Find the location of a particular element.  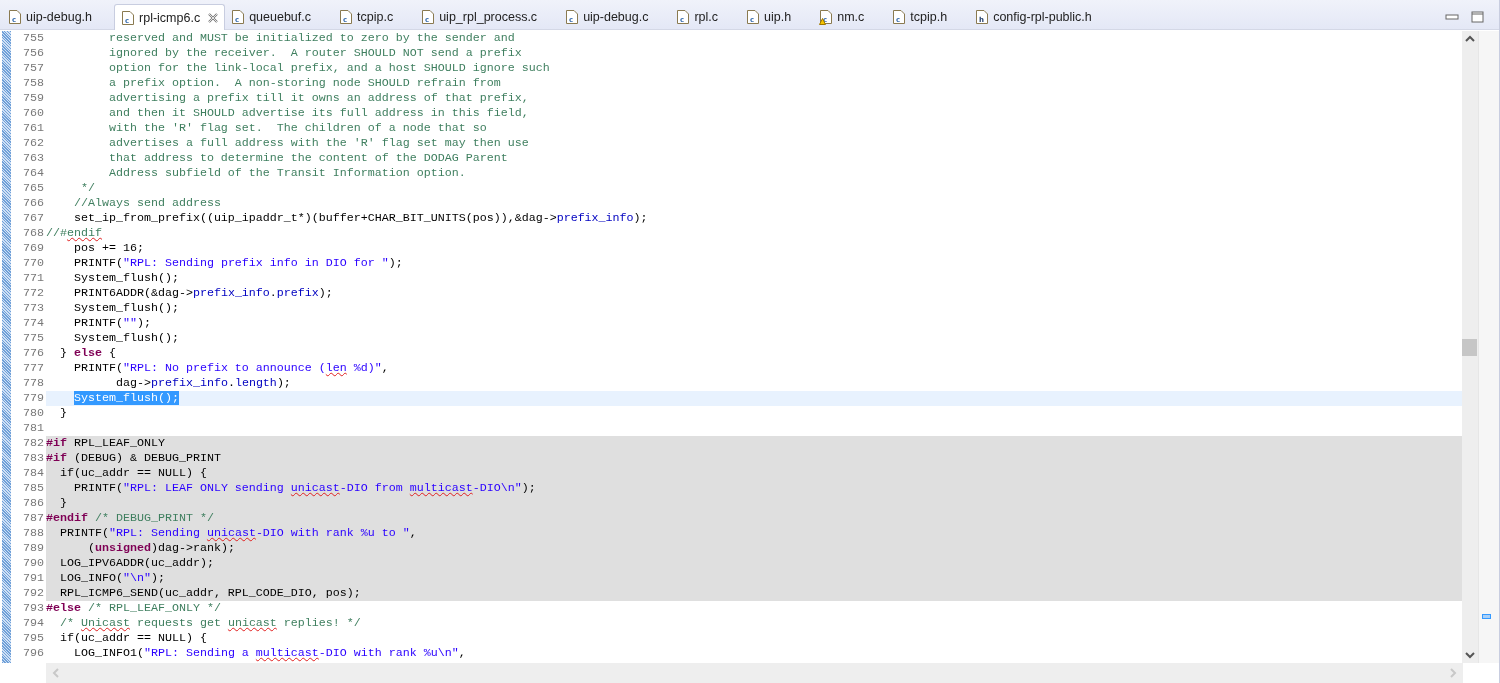

line-number: 773 is located at coordinates (33, 308).